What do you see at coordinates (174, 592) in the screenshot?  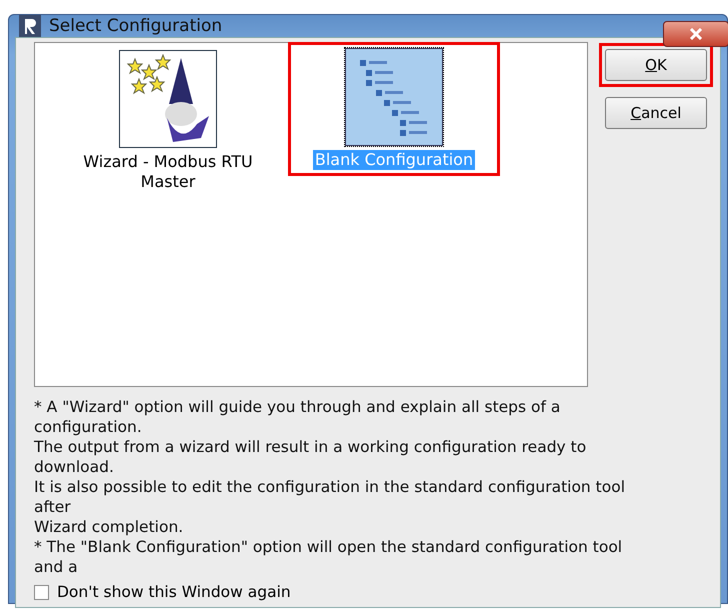 I see `checkbox-label: Don't show this Window again` at bounding box center [174, 592].